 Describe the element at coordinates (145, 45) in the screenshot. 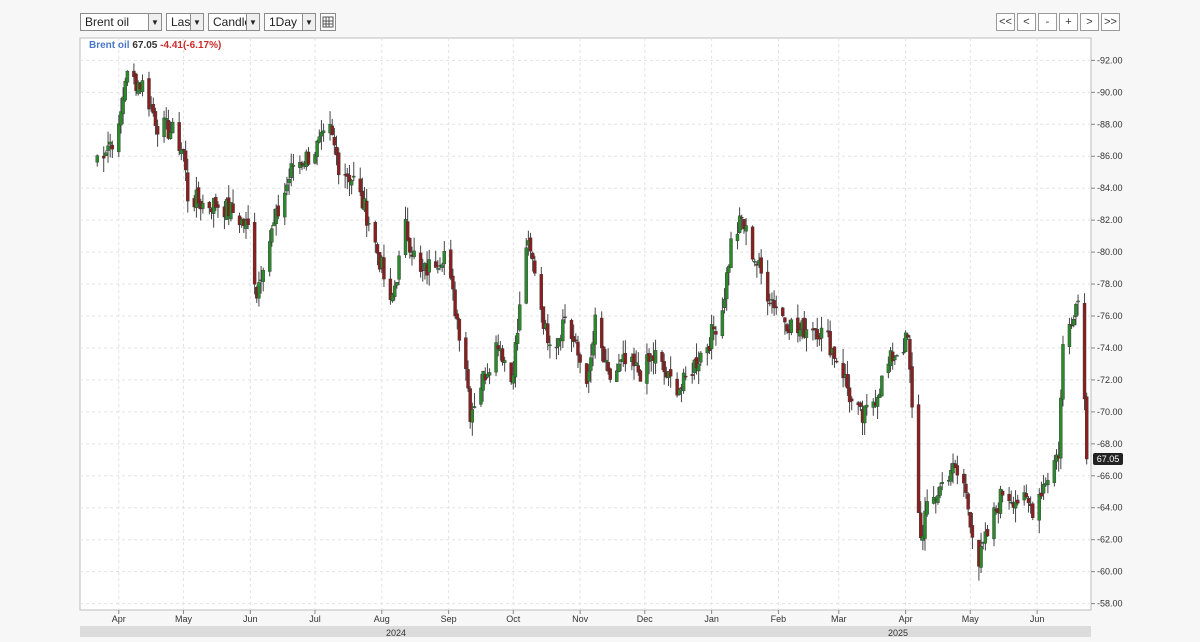

I see `legend-value: 67.05` at that location.